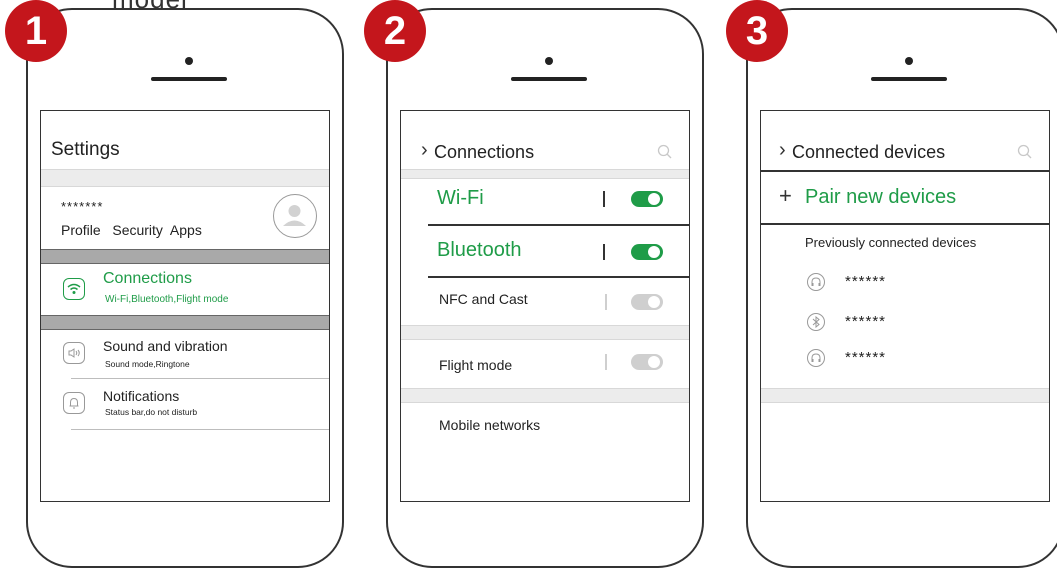 The height and width of the screenshot is (568, 1057). What do you see at coordinates (785, 195) in the screenshot?
I see `plus-icon: +` at bounding box center [785, 195].